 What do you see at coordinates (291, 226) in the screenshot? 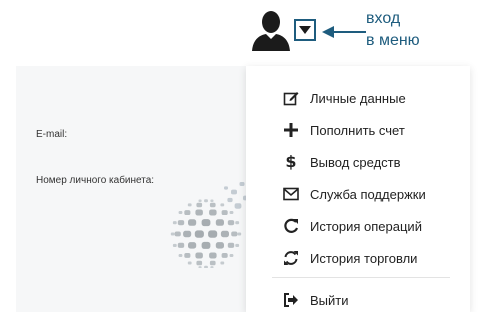
I see `redo-icon` at bounding box center [291, 226].